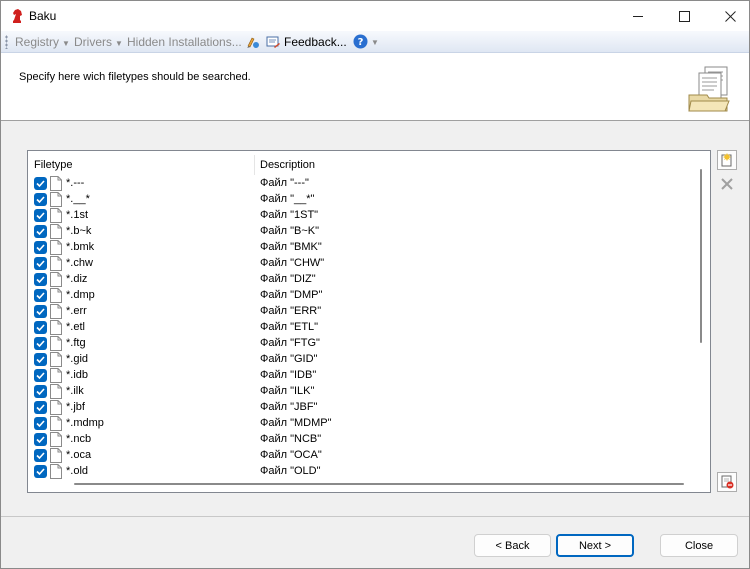  I want to click on list-item: *.ncb Файл "NCB", so click(364, 440).